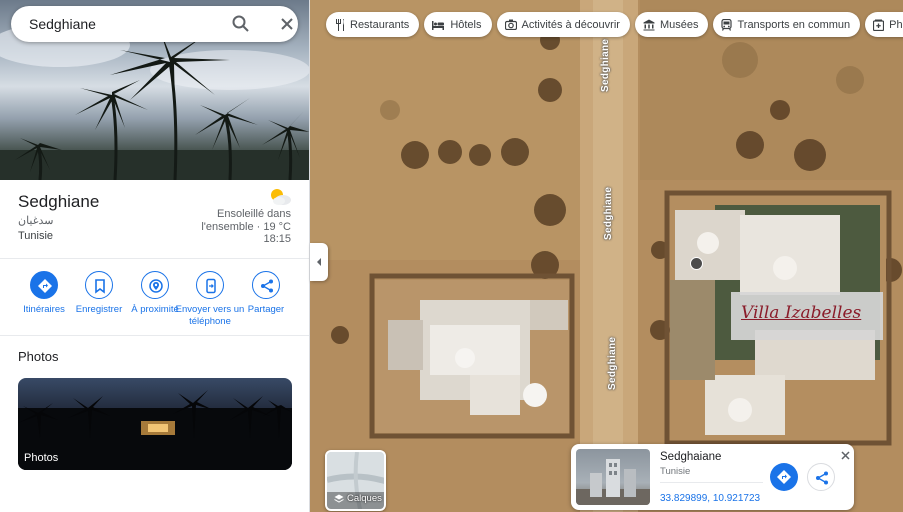  I want to click on hotel-icon, so click(438, 25).